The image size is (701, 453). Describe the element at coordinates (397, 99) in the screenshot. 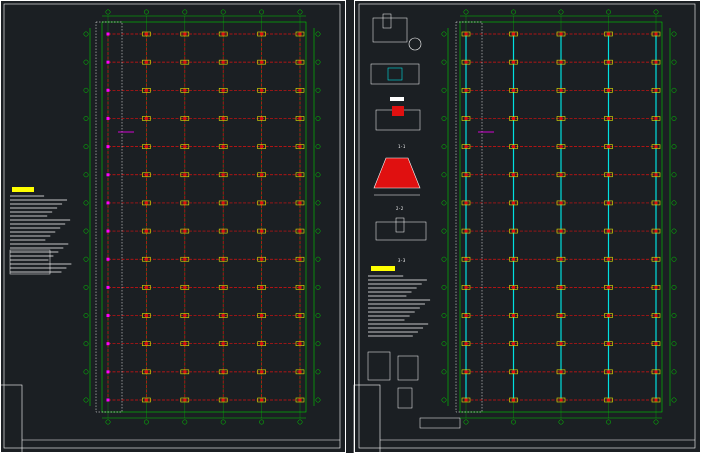

I see `section-1-tag` at that location.